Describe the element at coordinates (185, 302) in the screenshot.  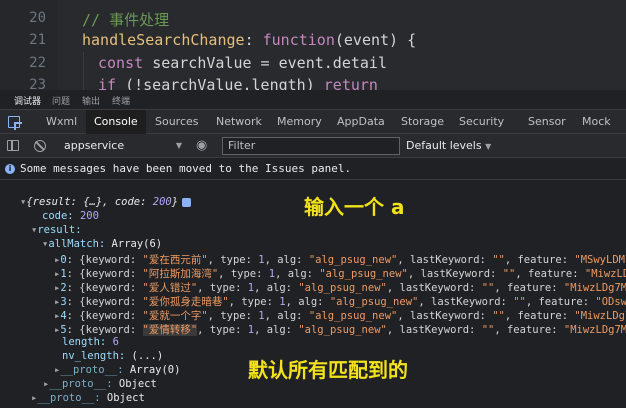
I see `item-keyword: "爱你孤身走暗巷"` at that location.